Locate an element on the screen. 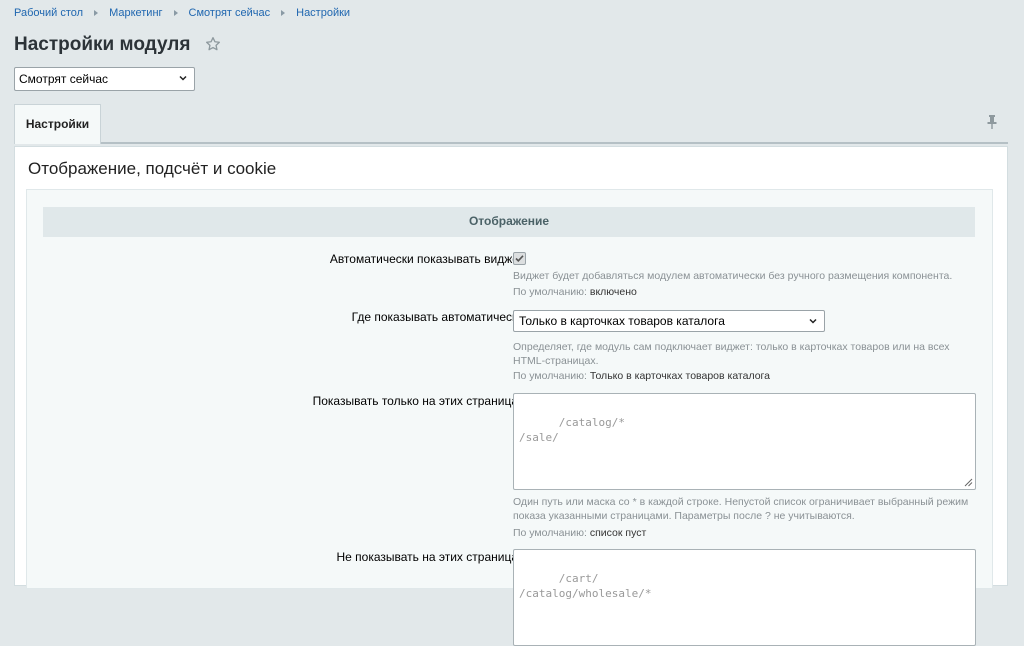 The width and height of the screenshot is (1024, 646). breadcrumb-item-settings: Настройки is located at coordinates (323, 13).